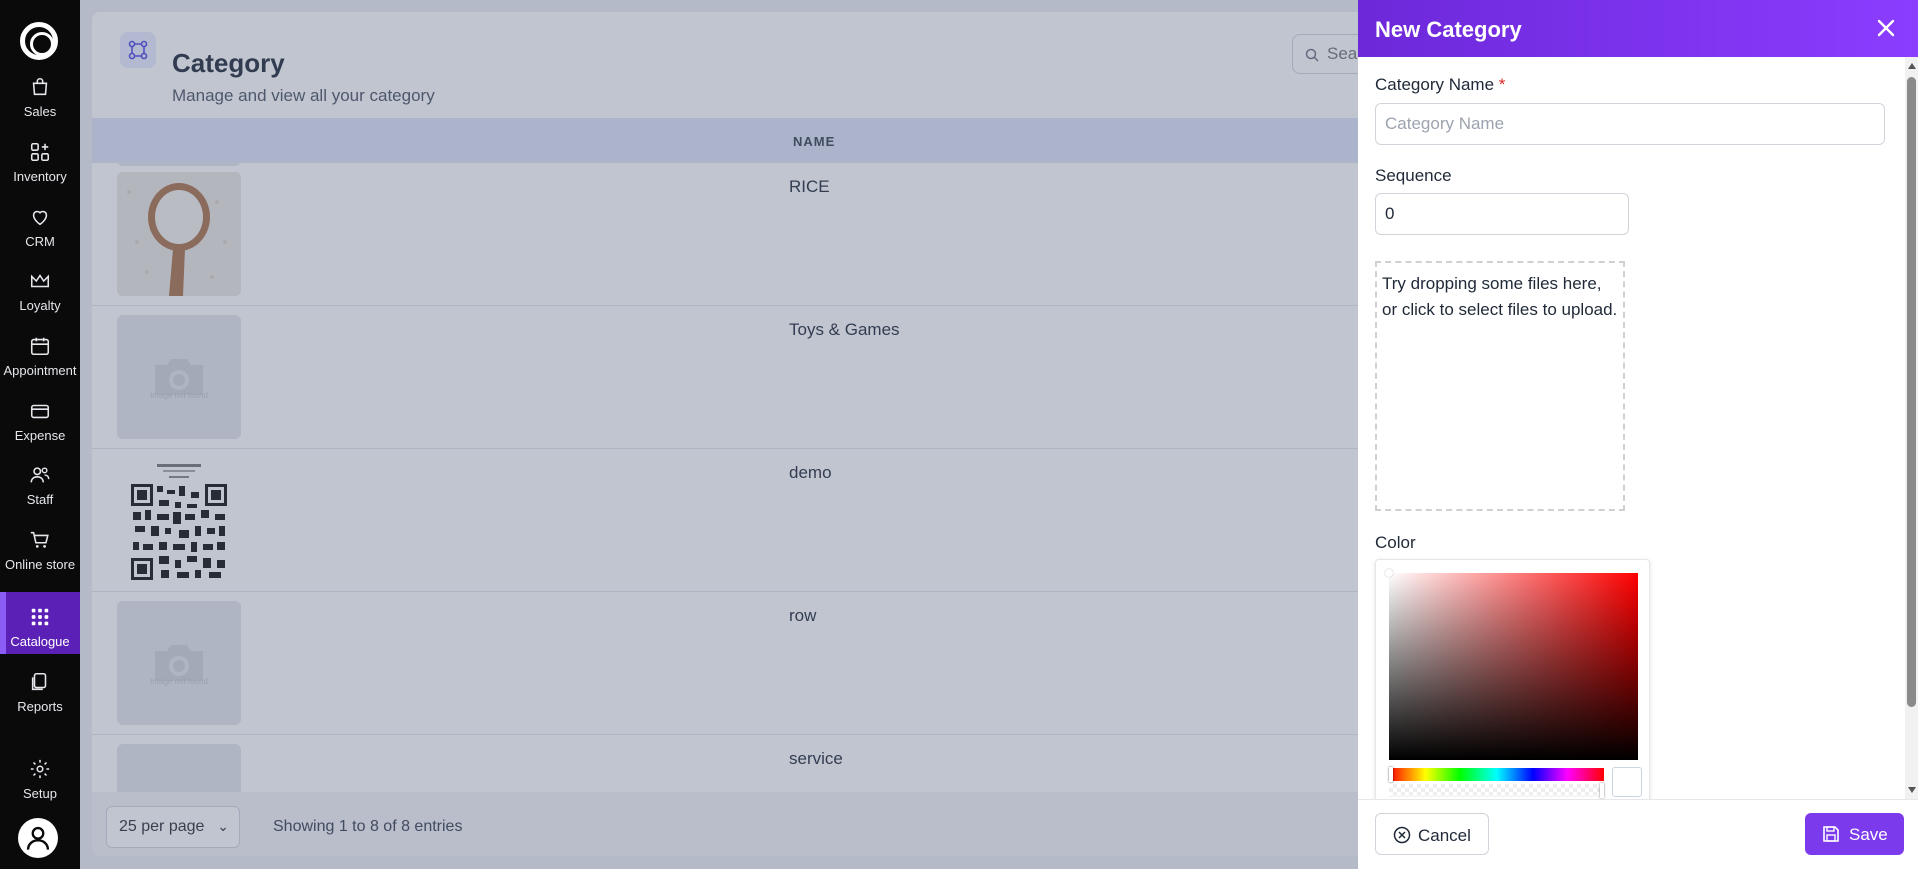  Describe the element at coordinates (40, 769) in the screenshot. I see `gear-icon` at that location.